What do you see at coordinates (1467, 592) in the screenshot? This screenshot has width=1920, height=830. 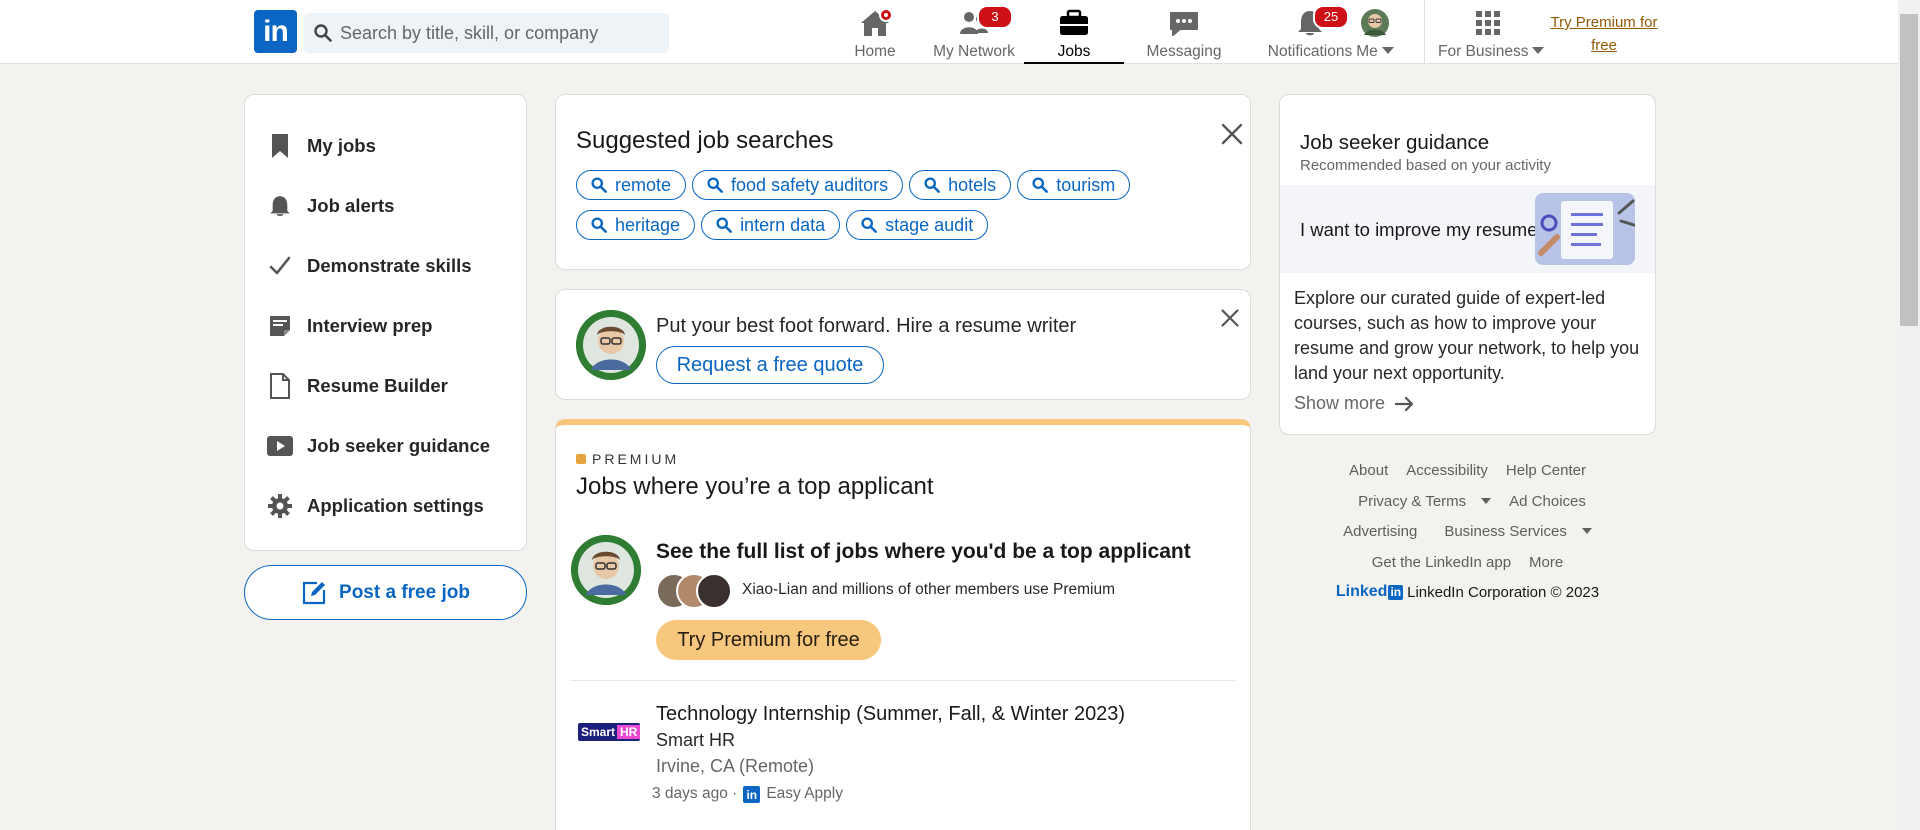 I see `copyright: Linked in LinkedIn Corporation © 2023` at bounding box center [1467, 592].